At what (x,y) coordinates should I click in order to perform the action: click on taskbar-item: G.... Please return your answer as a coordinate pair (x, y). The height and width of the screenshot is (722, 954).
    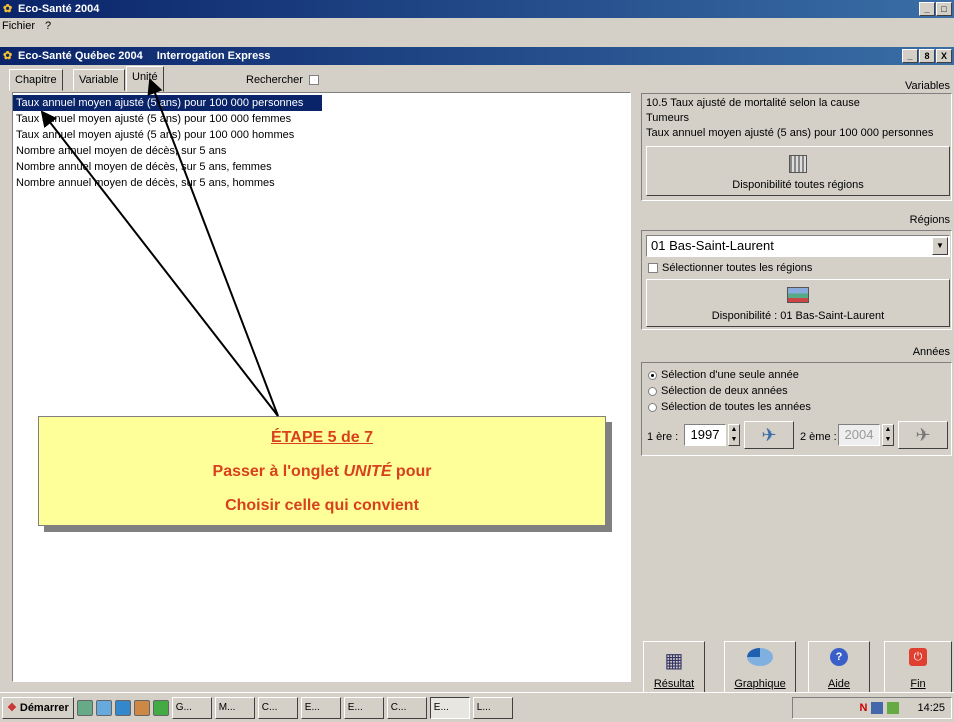
    Looking at the image, I should click on (191, 707).